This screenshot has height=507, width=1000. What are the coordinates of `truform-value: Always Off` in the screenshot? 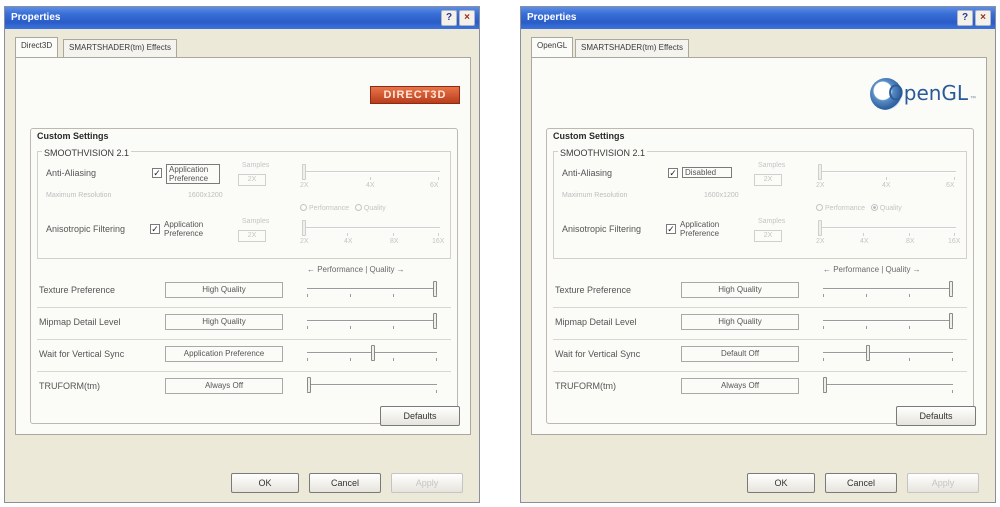 It's located at (224, 386).